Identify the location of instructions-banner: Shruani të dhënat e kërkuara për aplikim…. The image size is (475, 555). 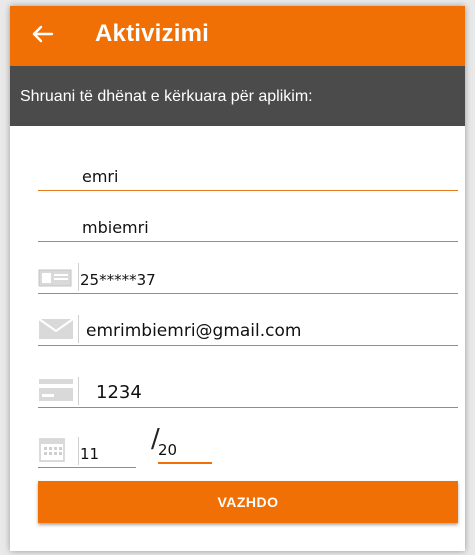
(237, 96).